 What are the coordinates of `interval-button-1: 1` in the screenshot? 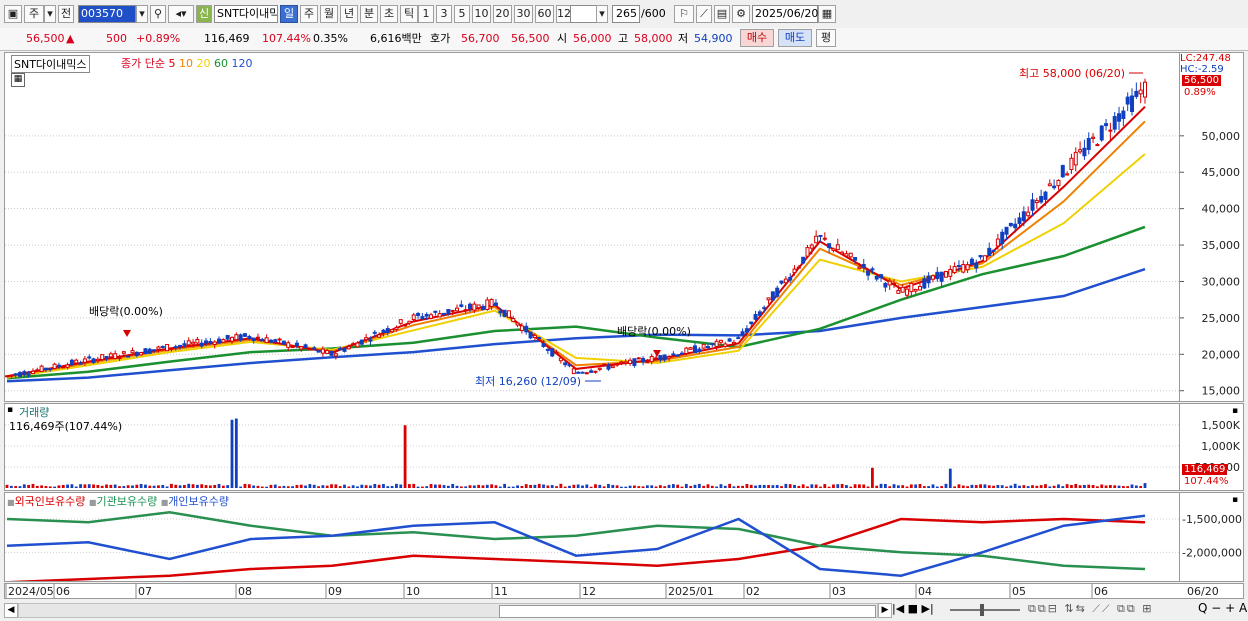 It's located at (426, 14).